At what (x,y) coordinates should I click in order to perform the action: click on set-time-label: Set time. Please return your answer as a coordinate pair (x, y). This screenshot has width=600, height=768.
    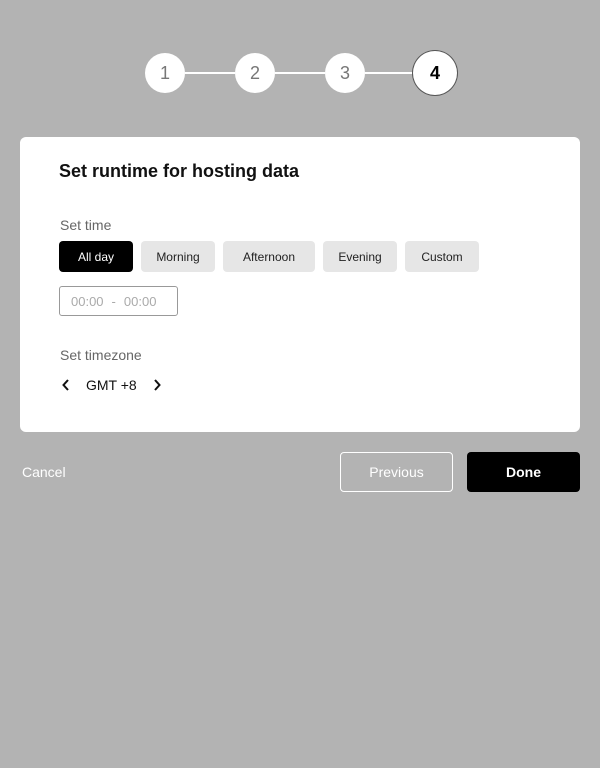
    Looking at the image, I should click on (86, 225).